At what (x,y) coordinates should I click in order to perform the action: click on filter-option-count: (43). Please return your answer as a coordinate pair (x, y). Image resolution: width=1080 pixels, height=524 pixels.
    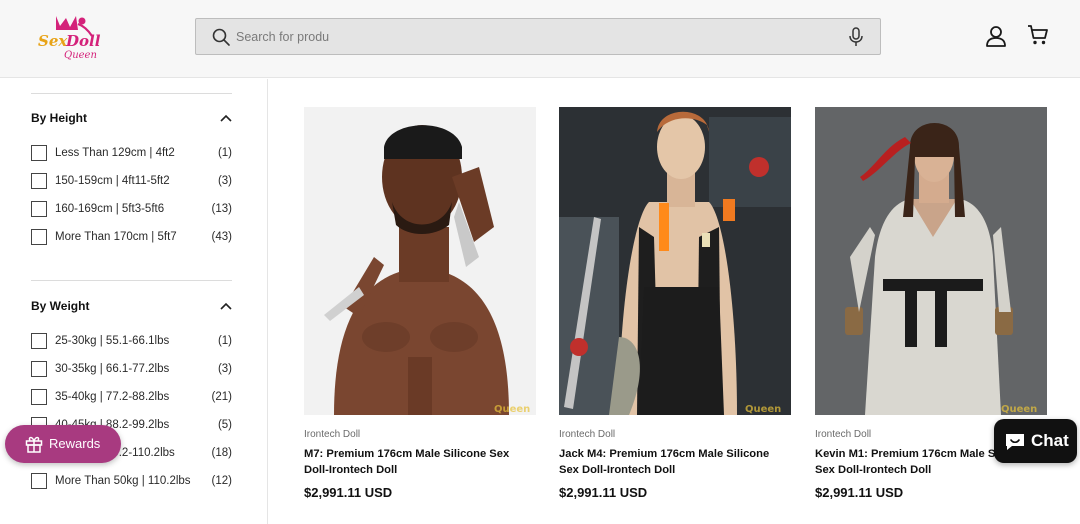
    Looking at the image, I should click on (221, 237).